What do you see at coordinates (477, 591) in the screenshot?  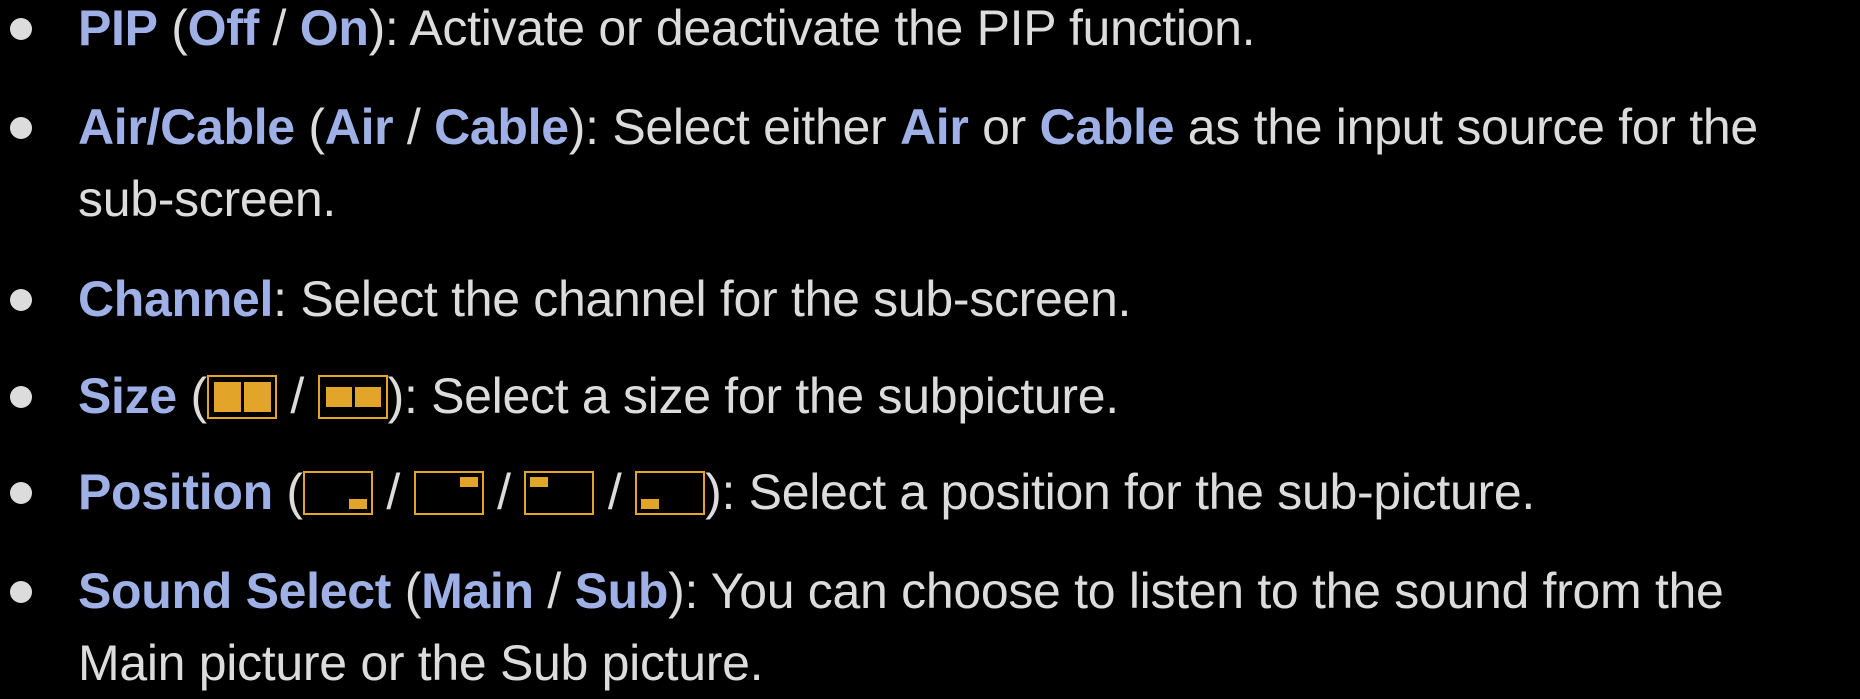 I see `option: Main` at bounding box center [477, 591].